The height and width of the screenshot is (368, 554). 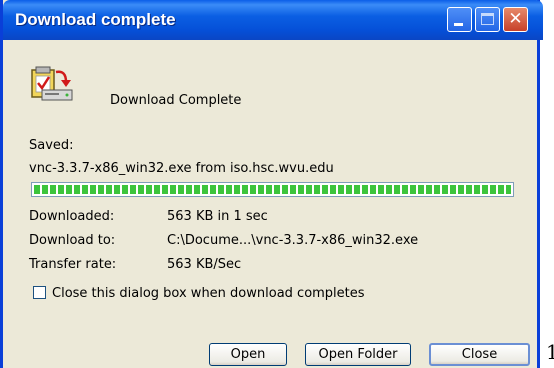 What do you see at coordinates (52, 83) in the screenshot?
I see `download-clipboard-icon` at bounding box center [52, 83].